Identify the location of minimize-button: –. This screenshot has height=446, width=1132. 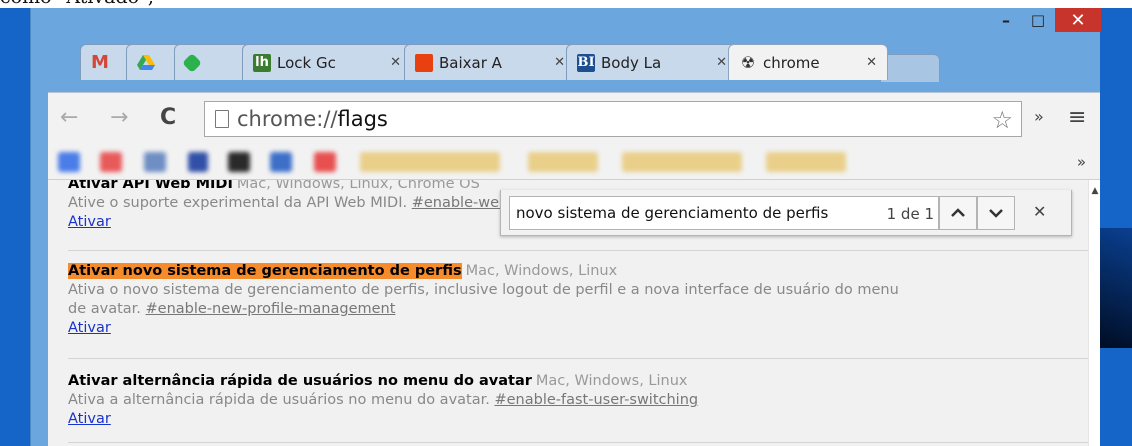
(1006, 20).